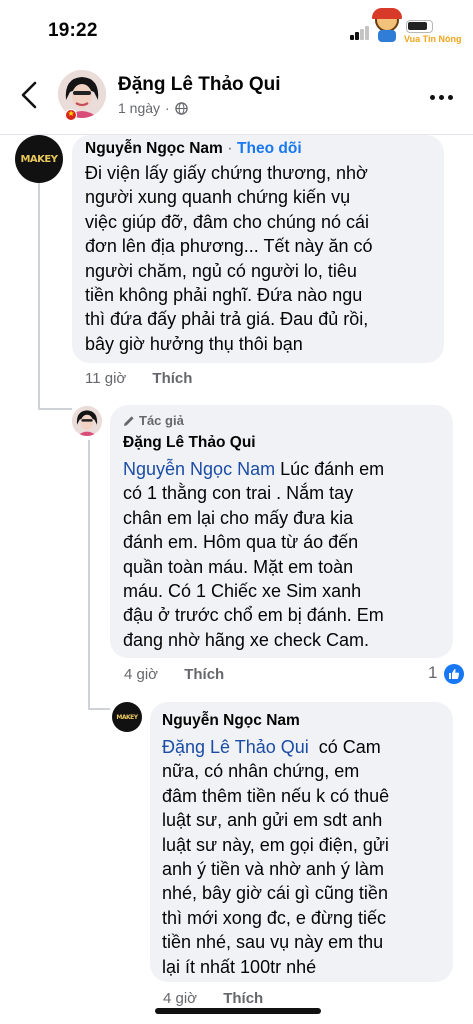 This screenshot has width=473, height=1024. Describe the element at coordinates (242, 591) in the screenshot. I see `reply-line: máu. Có 1 Chiếc xe Sim xanh` at that location.